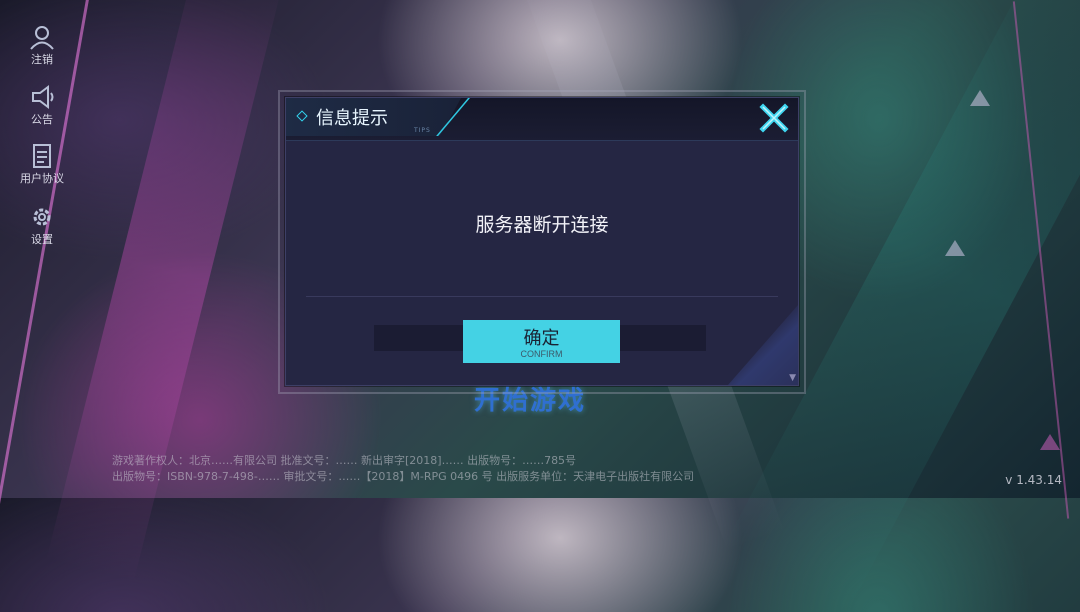 This screenshot has height=612, width=1080. I want to click on divider, so click(542, 296).